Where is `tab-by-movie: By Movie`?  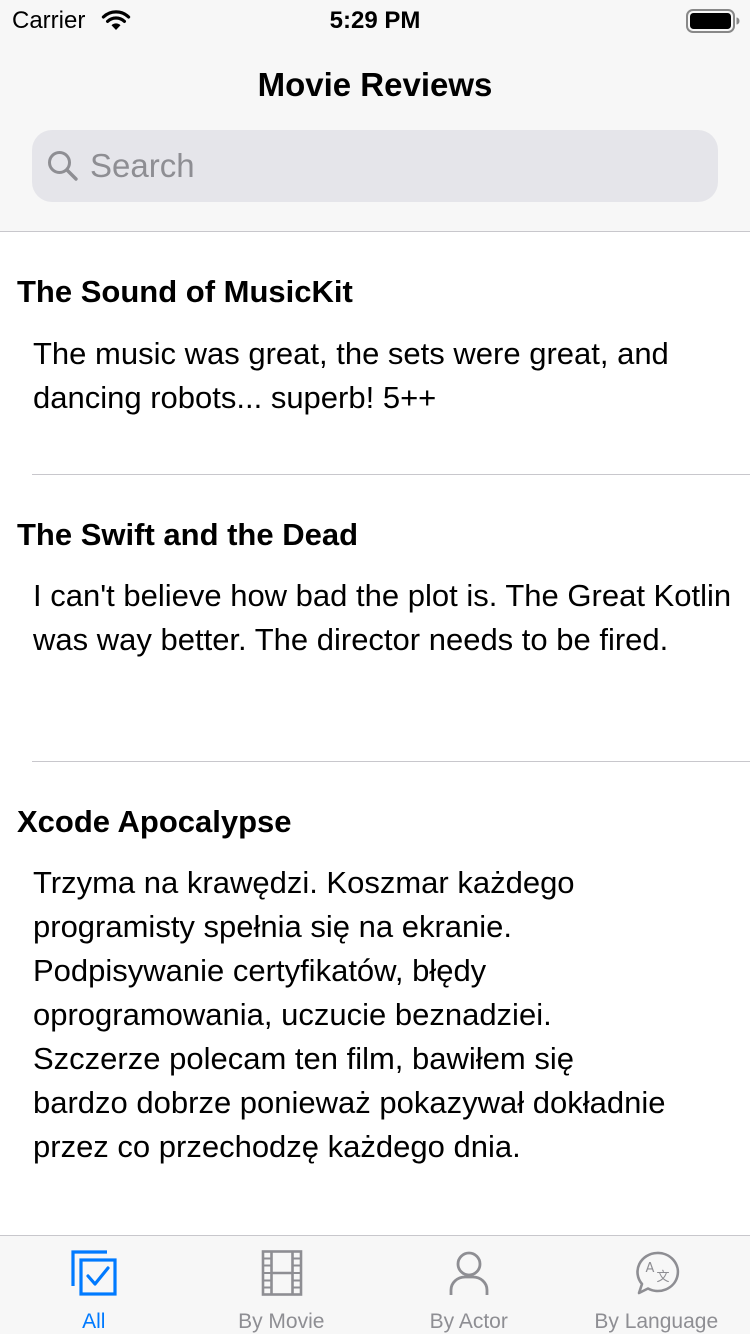 tab-by-movie: By Movie is located at coordinates (282, 1285).